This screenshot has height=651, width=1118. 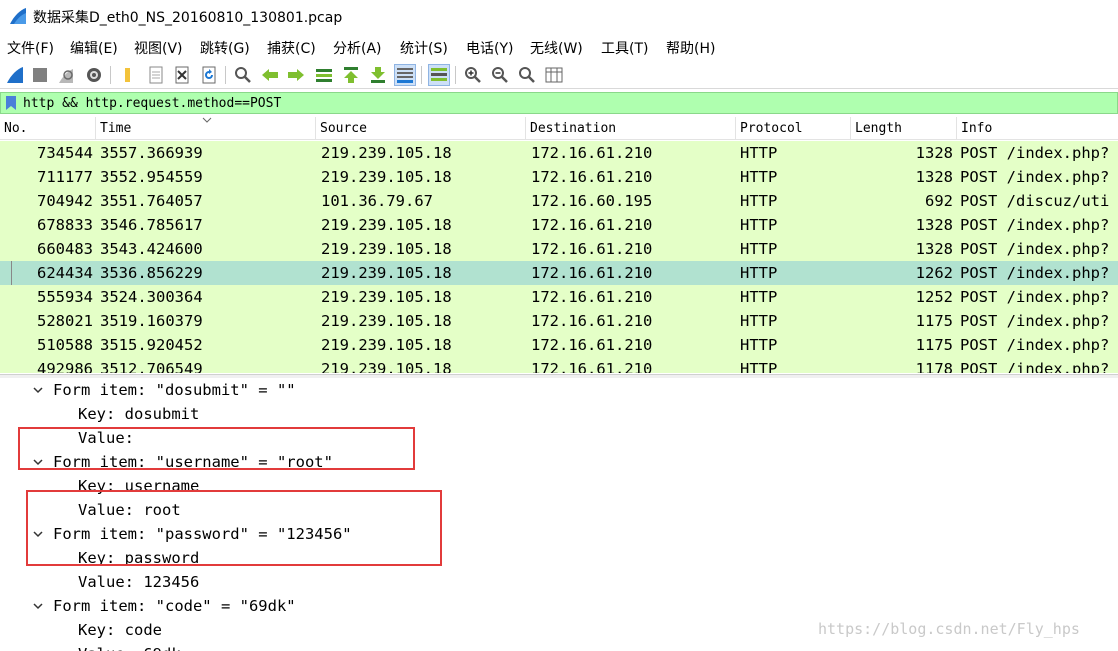 What do you see at coordinates (554, 75) in the screenshot?
I see `resize-columns-icon` at bounding box center [554, 75].